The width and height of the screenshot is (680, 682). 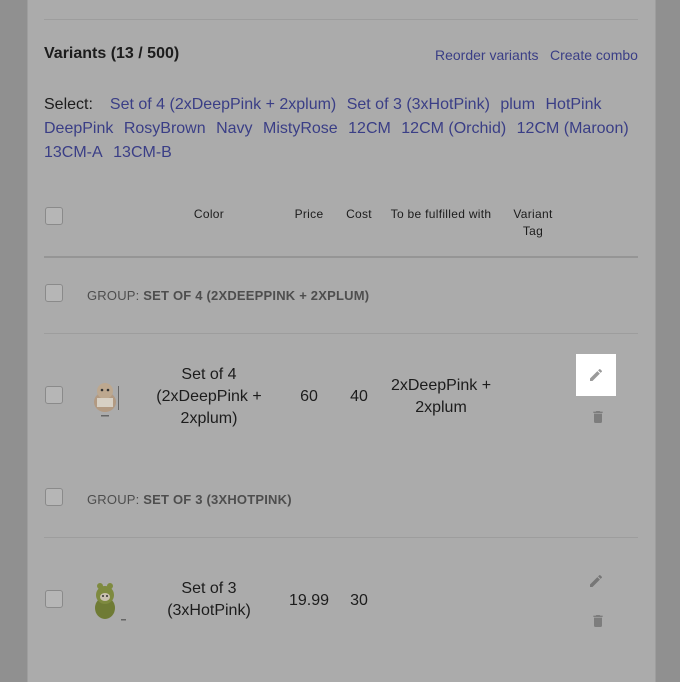 I want to click on variant-color: Set of 4 (2xDeepPink + 2xplum), so click(x=209, y=397).